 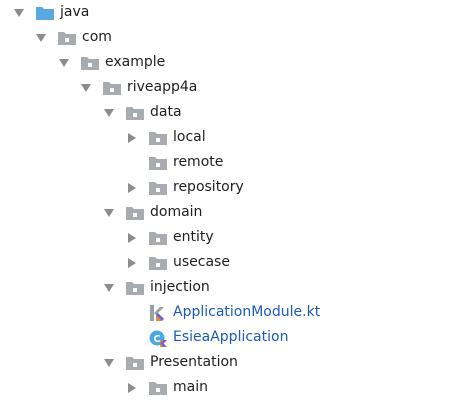 I want to click on tree-item-injection: injection, so click(x=157, y=287).